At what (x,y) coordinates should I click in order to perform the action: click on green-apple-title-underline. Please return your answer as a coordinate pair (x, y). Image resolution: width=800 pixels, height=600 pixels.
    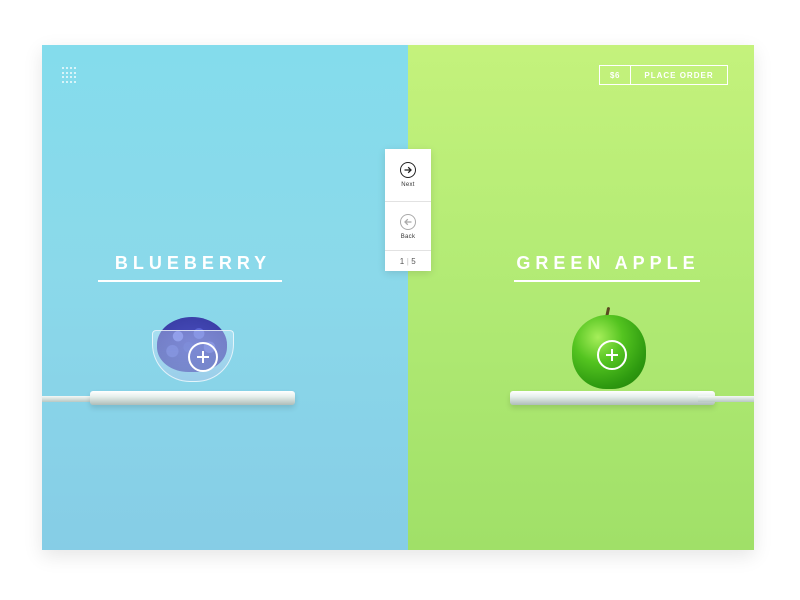
    Looking at the image, I should click on (607, 281).